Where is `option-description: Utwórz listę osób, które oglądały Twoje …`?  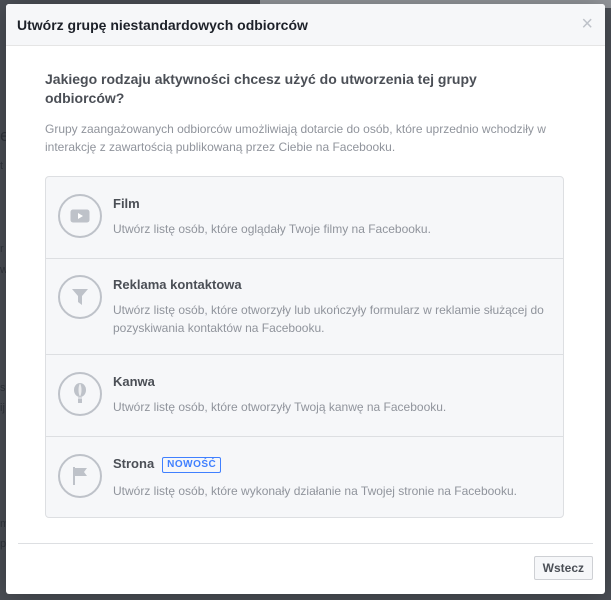 option-description: Utwórz listę osób, które oglądały Twoje … is located at coordinates (272, 229).